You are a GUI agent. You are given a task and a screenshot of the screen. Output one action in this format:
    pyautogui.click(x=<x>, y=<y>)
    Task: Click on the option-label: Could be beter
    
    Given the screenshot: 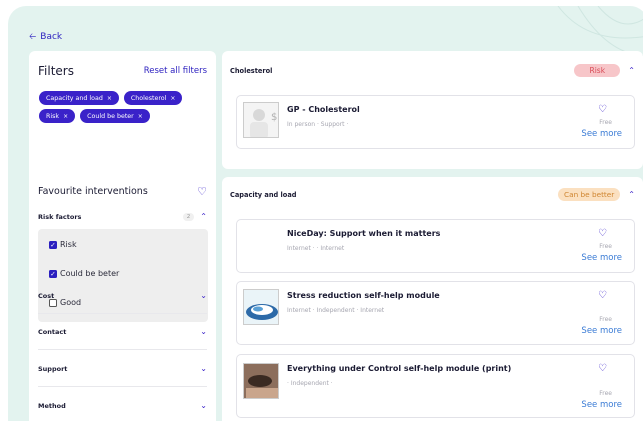 What is the action you would take?
    pyautogui.click(x=90, y=273)
    